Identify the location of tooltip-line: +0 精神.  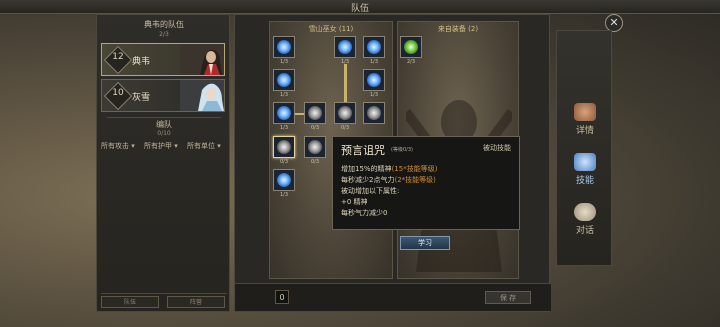
(354, 202).